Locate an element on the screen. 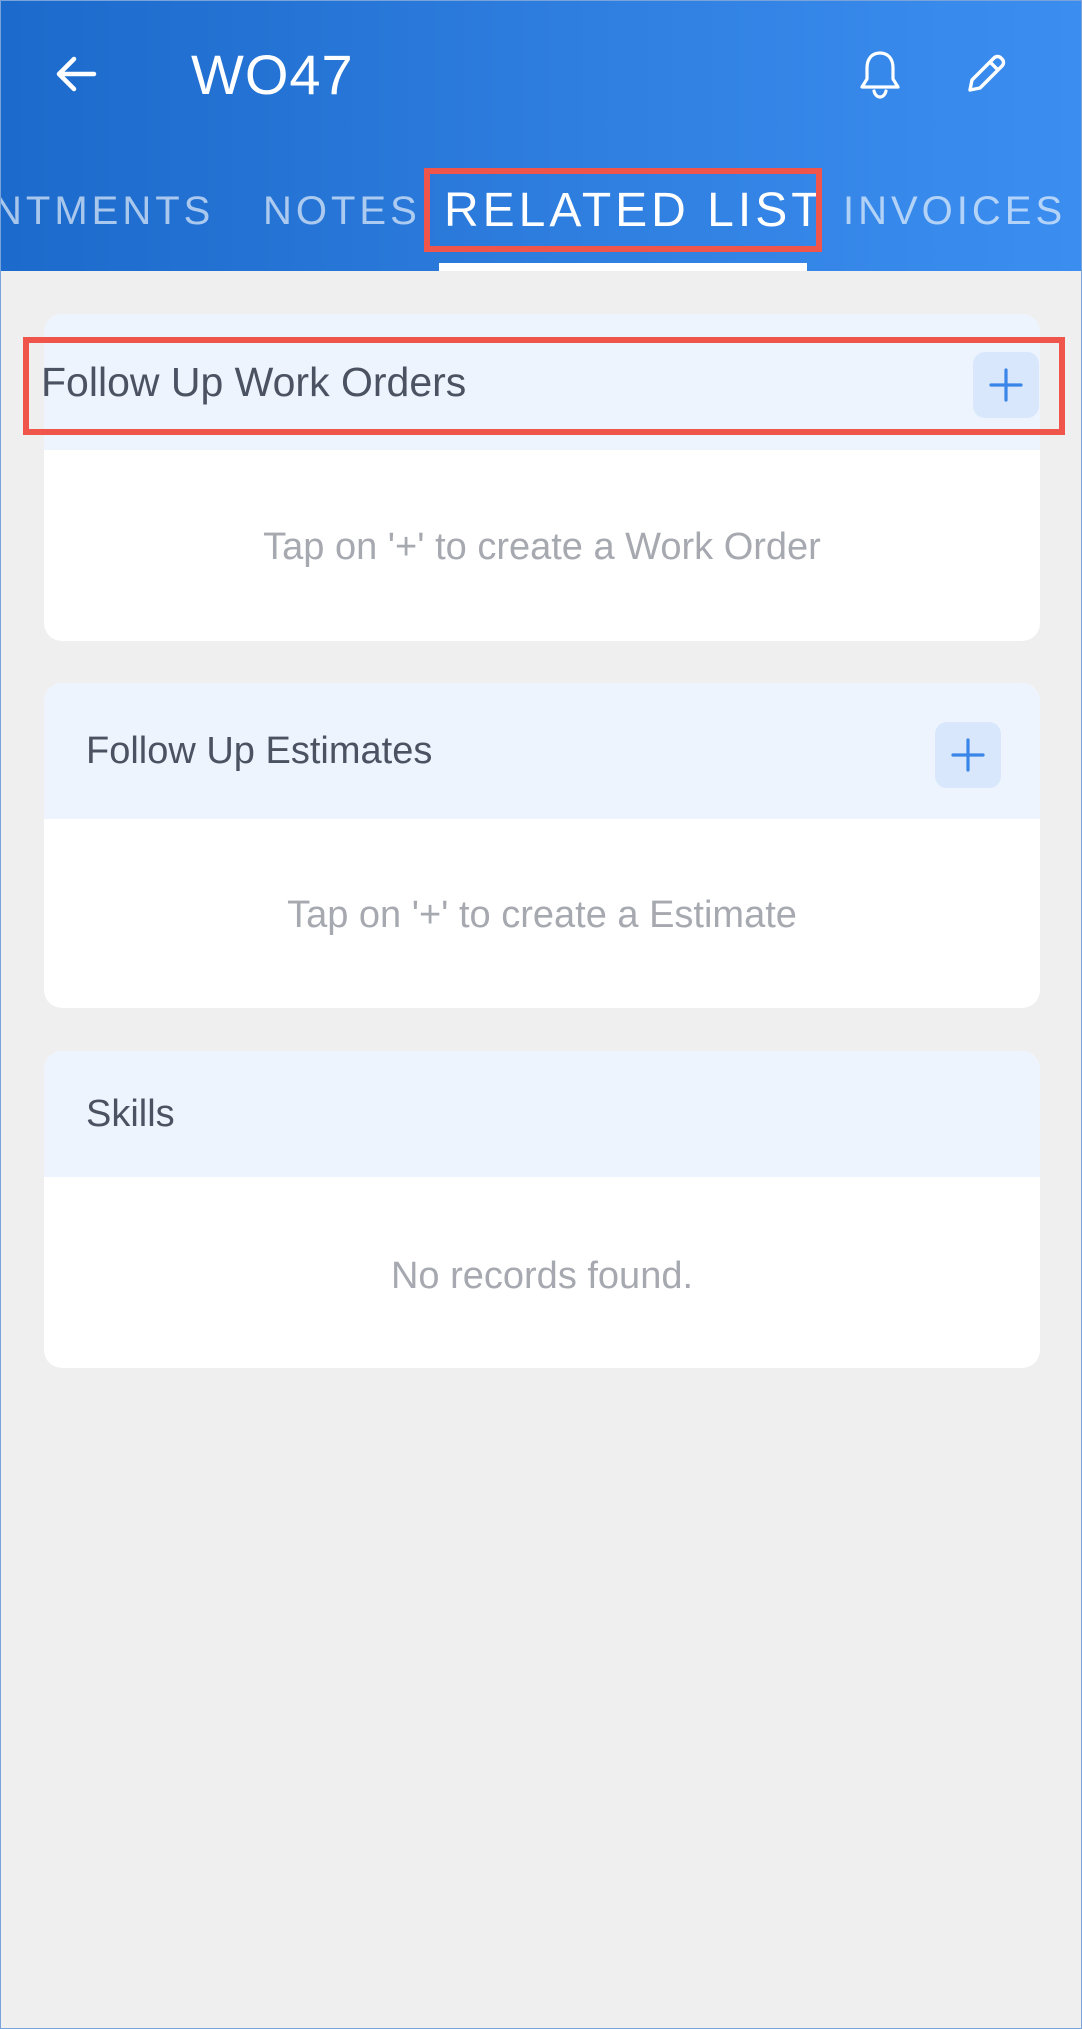 The image size is (1082, 2029). app-header: WO47 NTMENTS NOTES RELATED LIST INVOICES is located at coordinates (541, 136).